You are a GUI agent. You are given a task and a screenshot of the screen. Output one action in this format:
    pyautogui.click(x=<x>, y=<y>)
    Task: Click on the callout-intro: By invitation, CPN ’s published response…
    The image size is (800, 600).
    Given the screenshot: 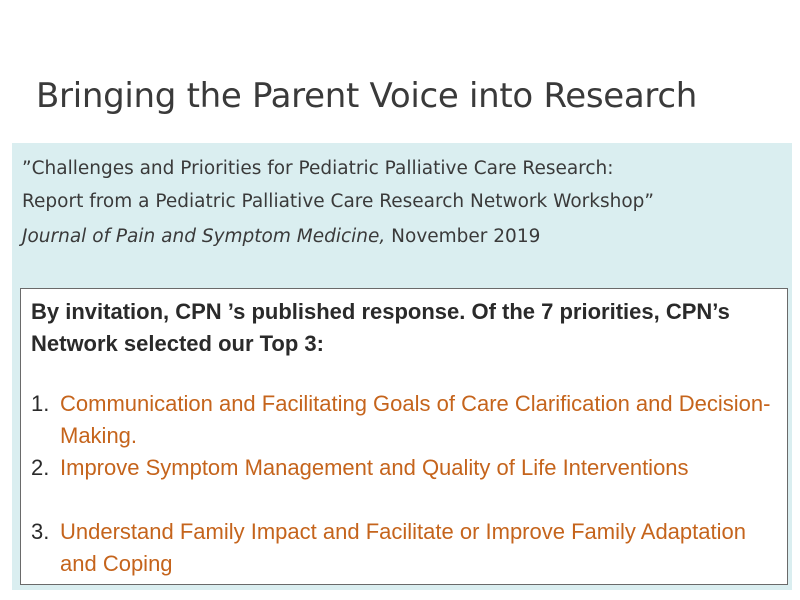 What is the action you would take?
    pyautogui.click(x=380, y=327)
    